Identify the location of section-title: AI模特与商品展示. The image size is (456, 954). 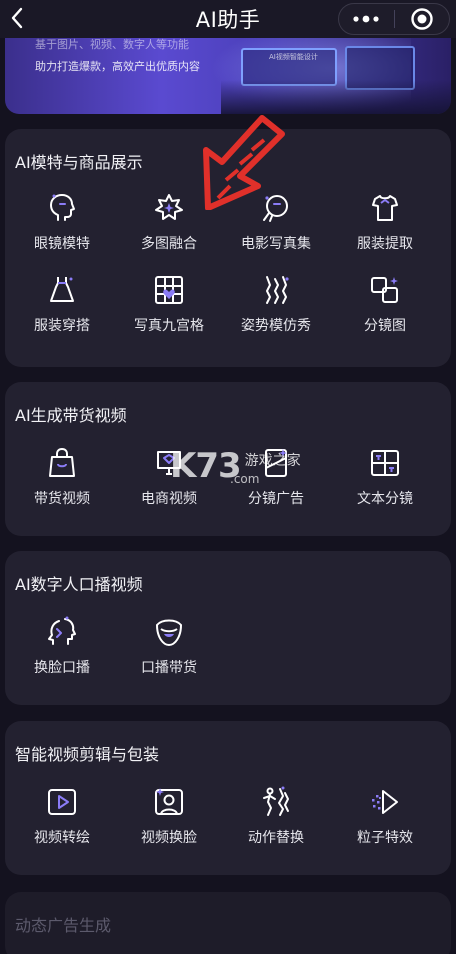
(79, 162).